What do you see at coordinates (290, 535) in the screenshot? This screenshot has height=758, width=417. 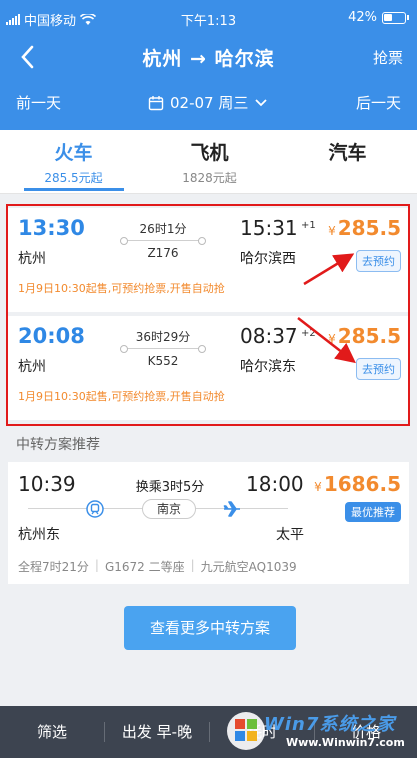 I see `arrival-station: 太平` at bounding box center [290, 535].